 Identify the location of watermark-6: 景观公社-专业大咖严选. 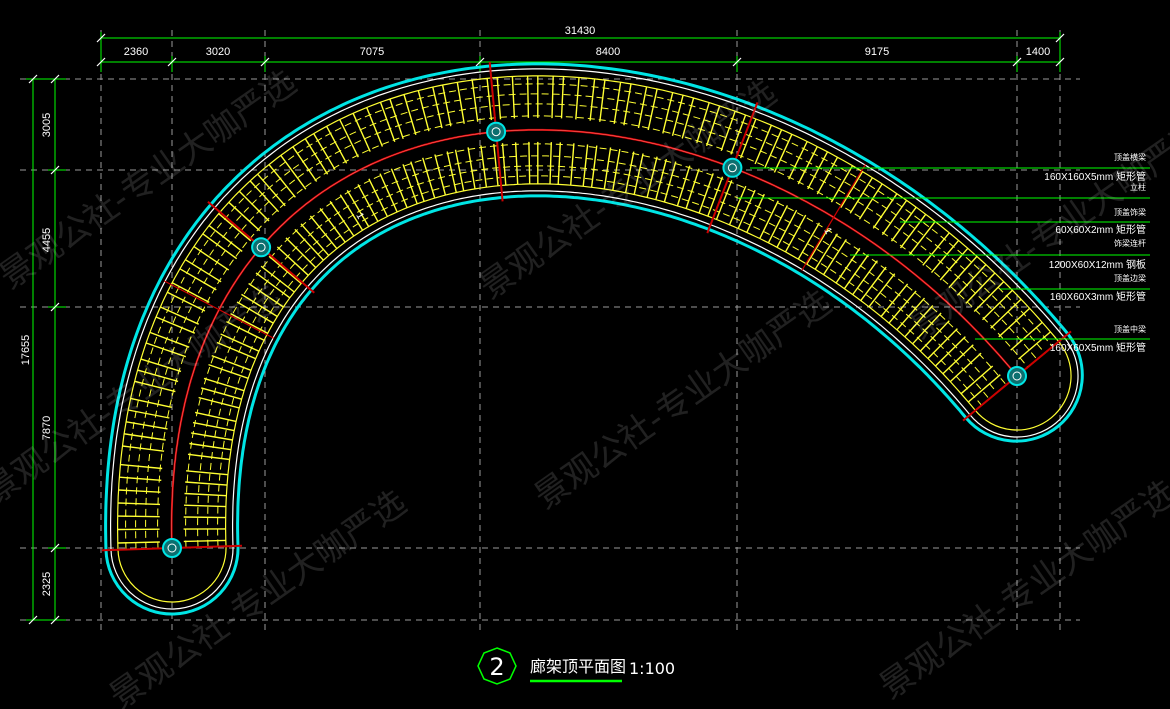
(1021, 590).